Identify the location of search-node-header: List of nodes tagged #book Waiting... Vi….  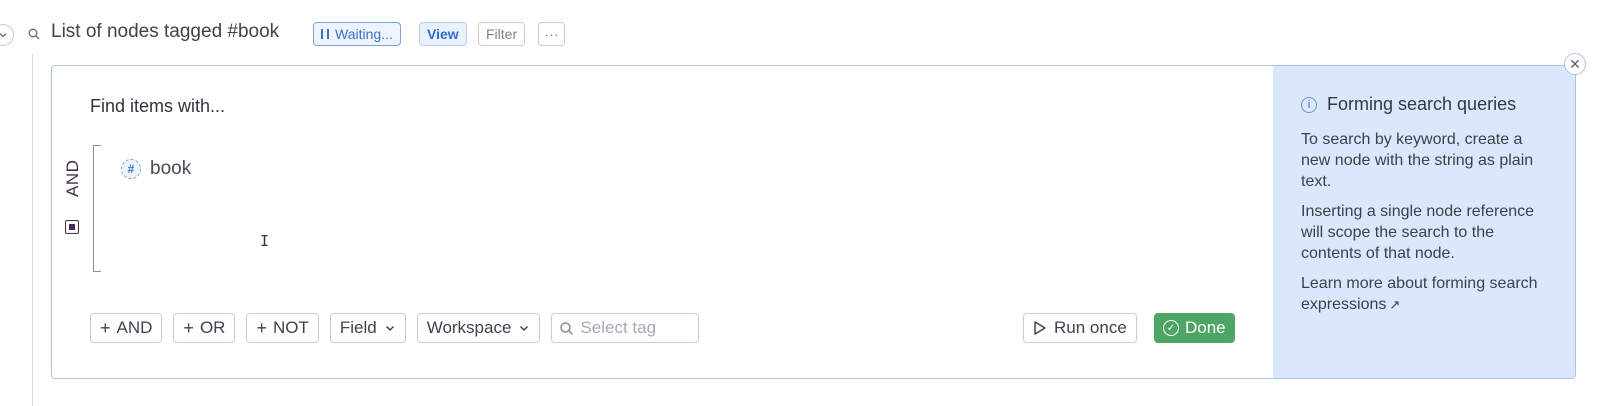
(802, 33).